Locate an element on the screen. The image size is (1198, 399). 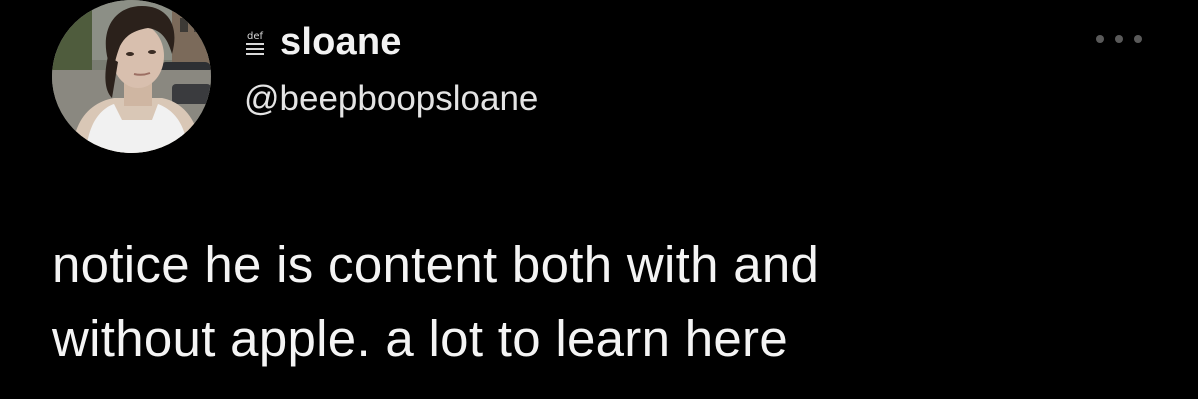
user-handle: @beepboopsloane is located at coordinates (391, 99).